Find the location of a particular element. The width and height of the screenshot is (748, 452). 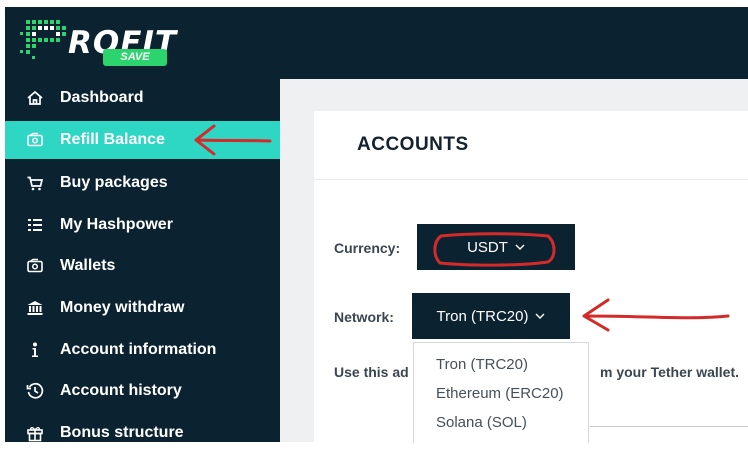

sidebar-item-label: My Hashpower is located at coordinates (116, 224).